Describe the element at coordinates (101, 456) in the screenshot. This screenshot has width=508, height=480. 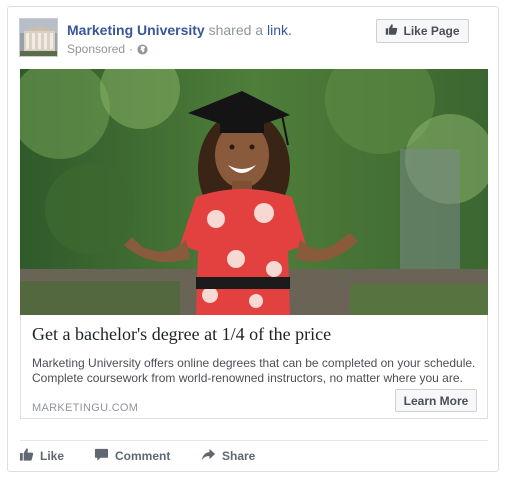
I see `comment-icon` at that location.